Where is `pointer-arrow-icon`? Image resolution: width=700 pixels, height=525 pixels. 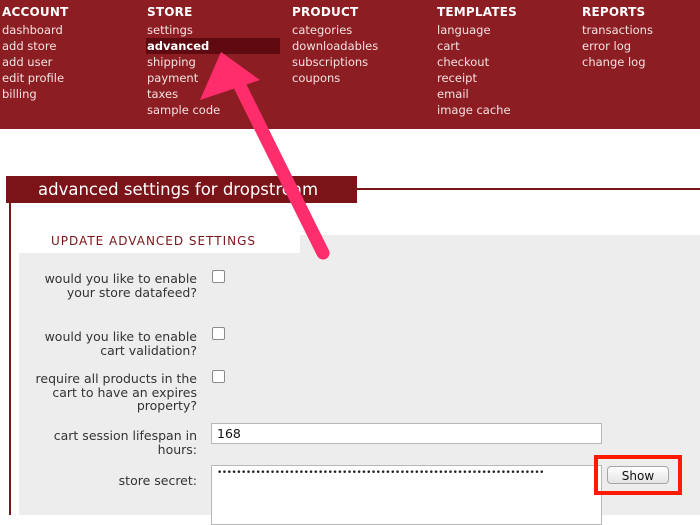
pointer-arrow-icon is located at coordinates (265, 156).